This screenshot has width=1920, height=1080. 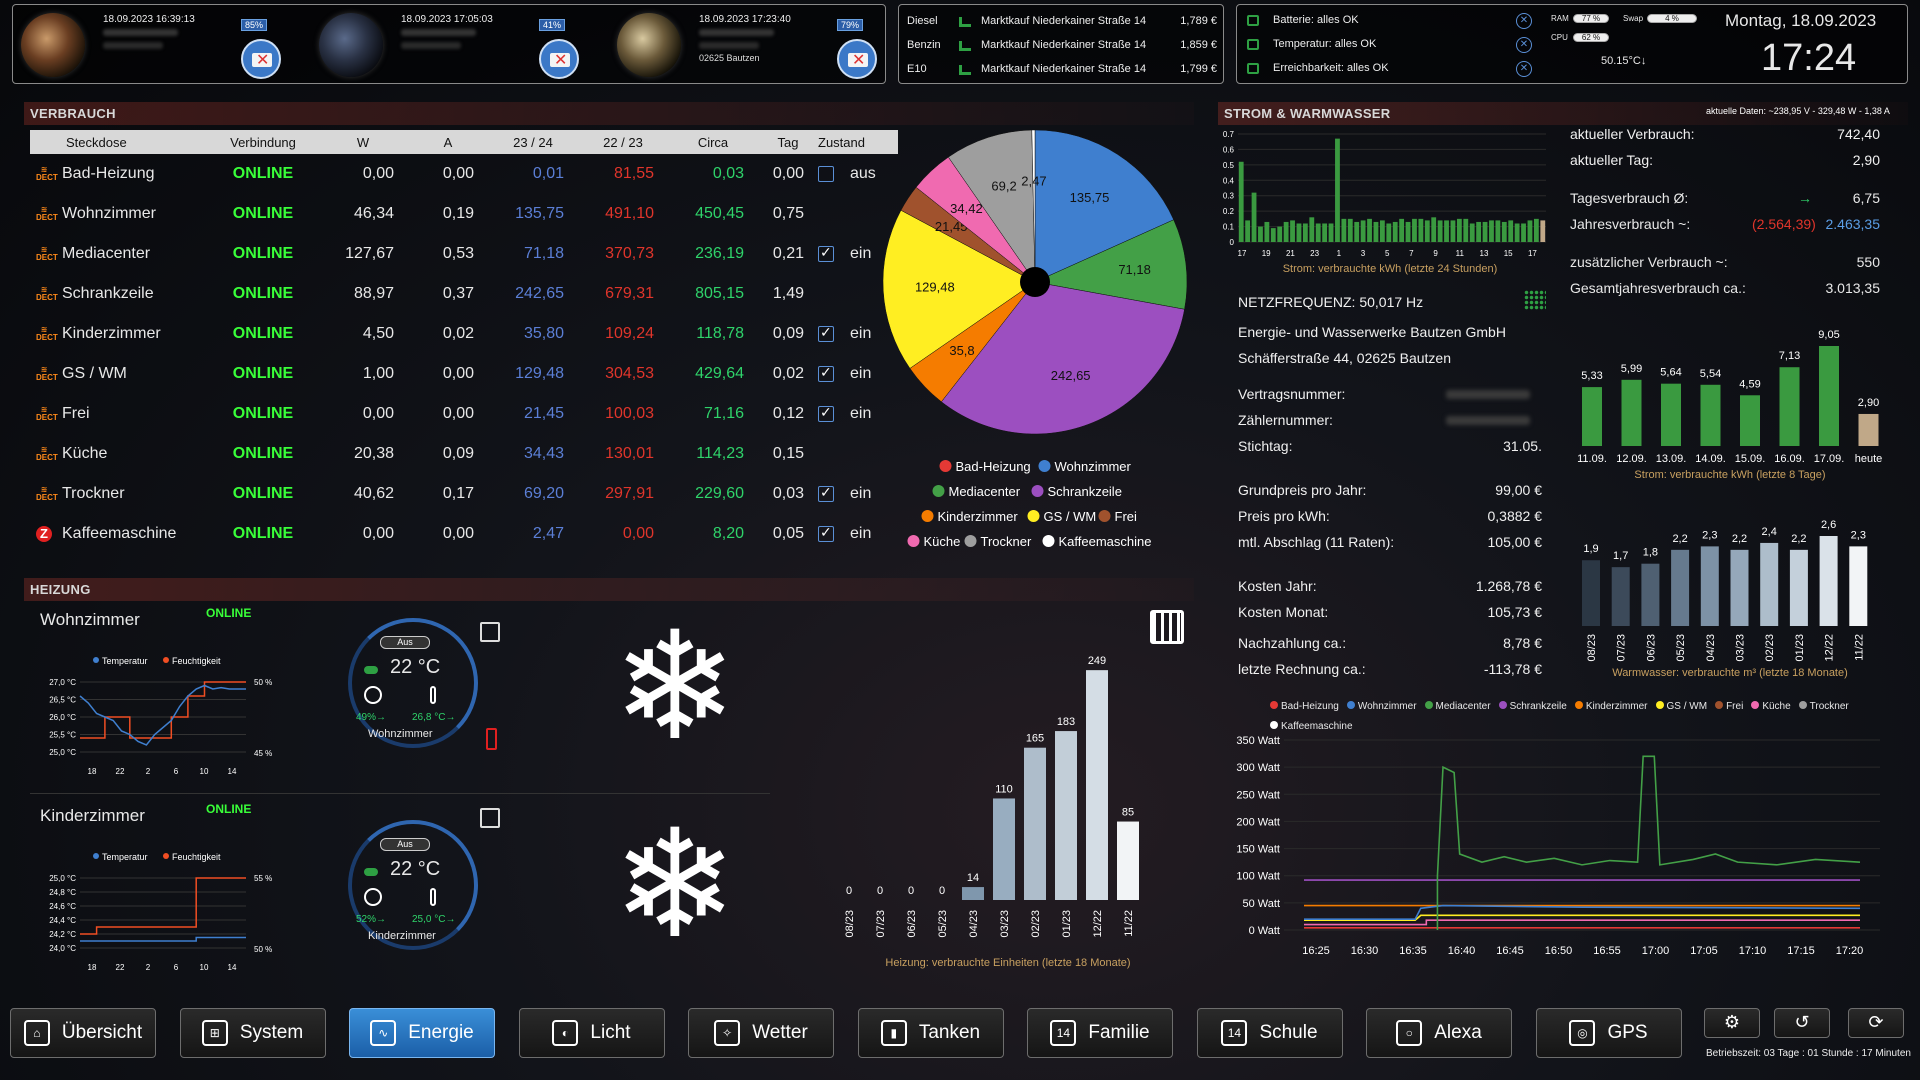 I want to click on circa-value: 450,45, so click(x=719, y=213).